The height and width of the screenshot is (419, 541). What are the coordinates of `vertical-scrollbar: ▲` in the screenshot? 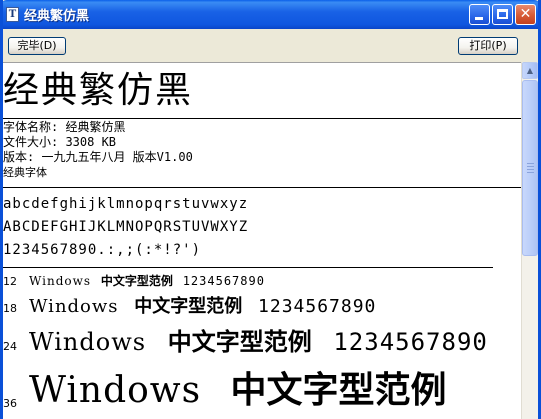 It's located at (529, 240).